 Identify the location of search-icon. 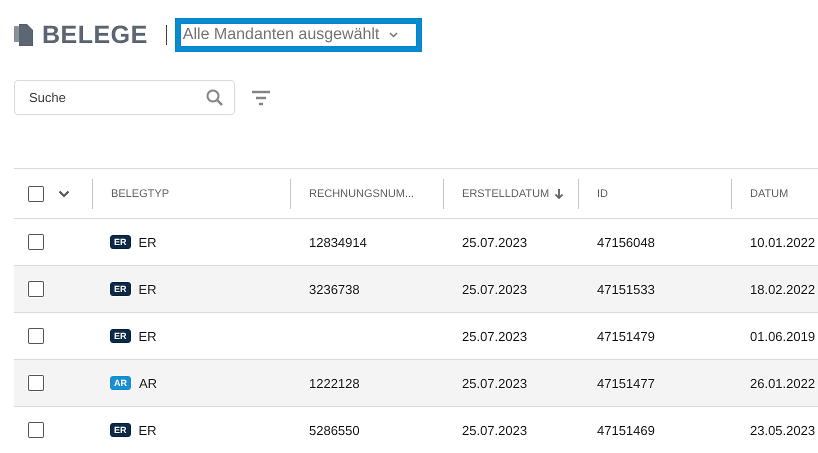
(215, 98).